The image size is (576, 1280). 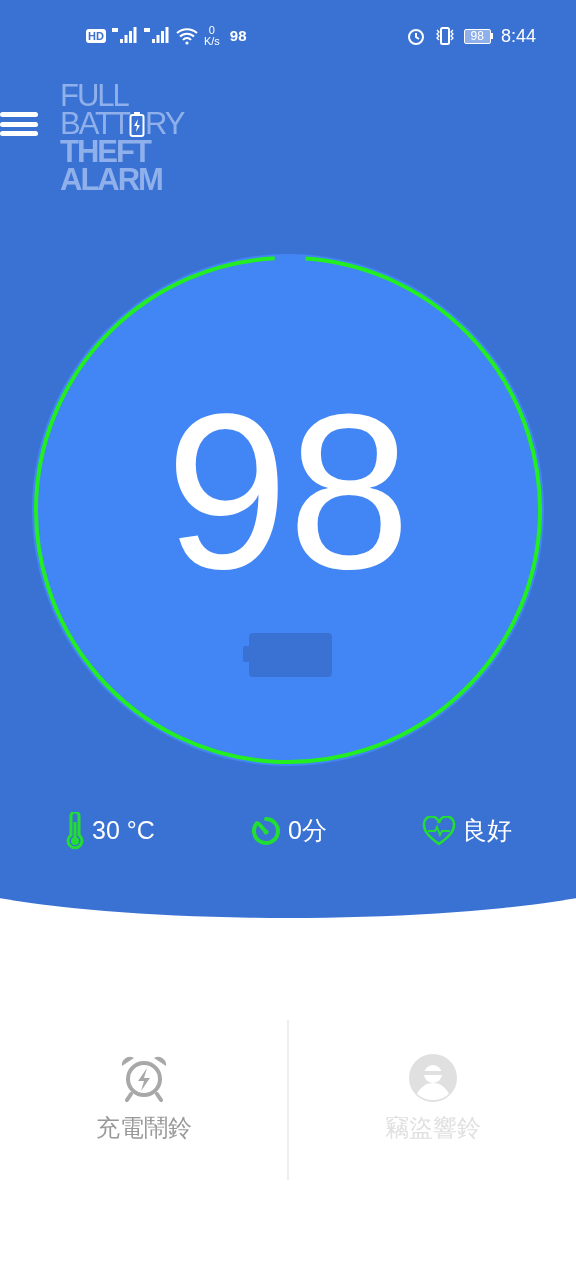 I want to click on net-speed-unit: K/s, so click(x=211, y=41).